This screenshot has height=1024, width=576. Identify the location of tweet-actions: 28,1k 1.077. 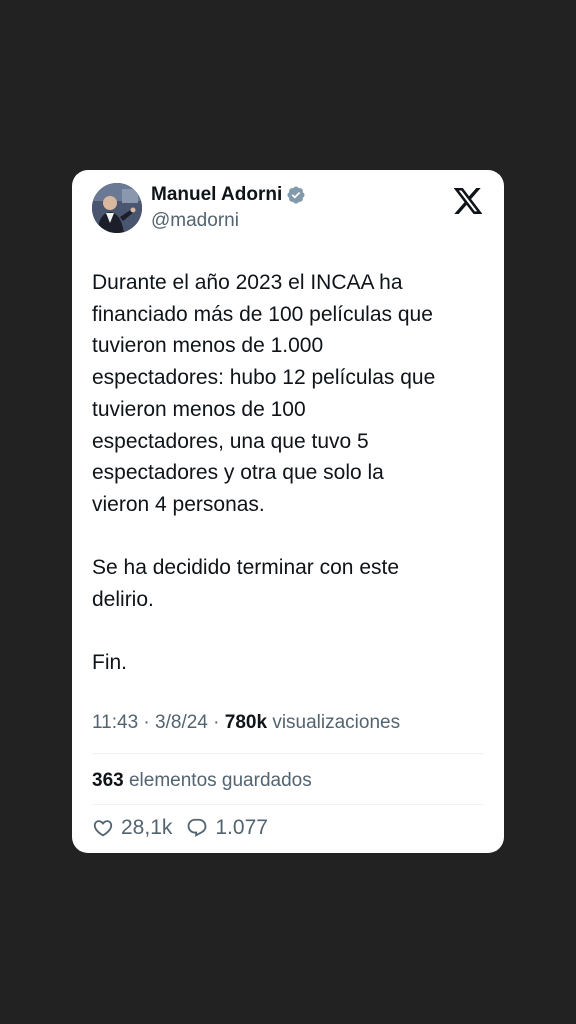
(187, 828).